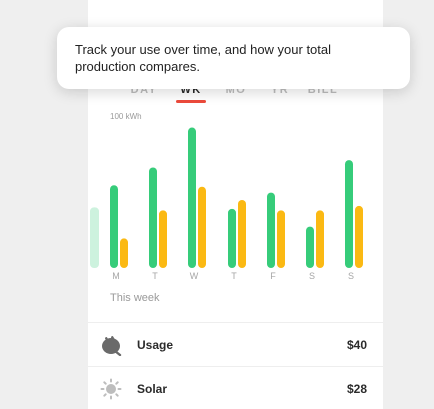  Describe the element at coordinates (356, 345) in the screenshot. I see `usage-amount: $40` at that location.